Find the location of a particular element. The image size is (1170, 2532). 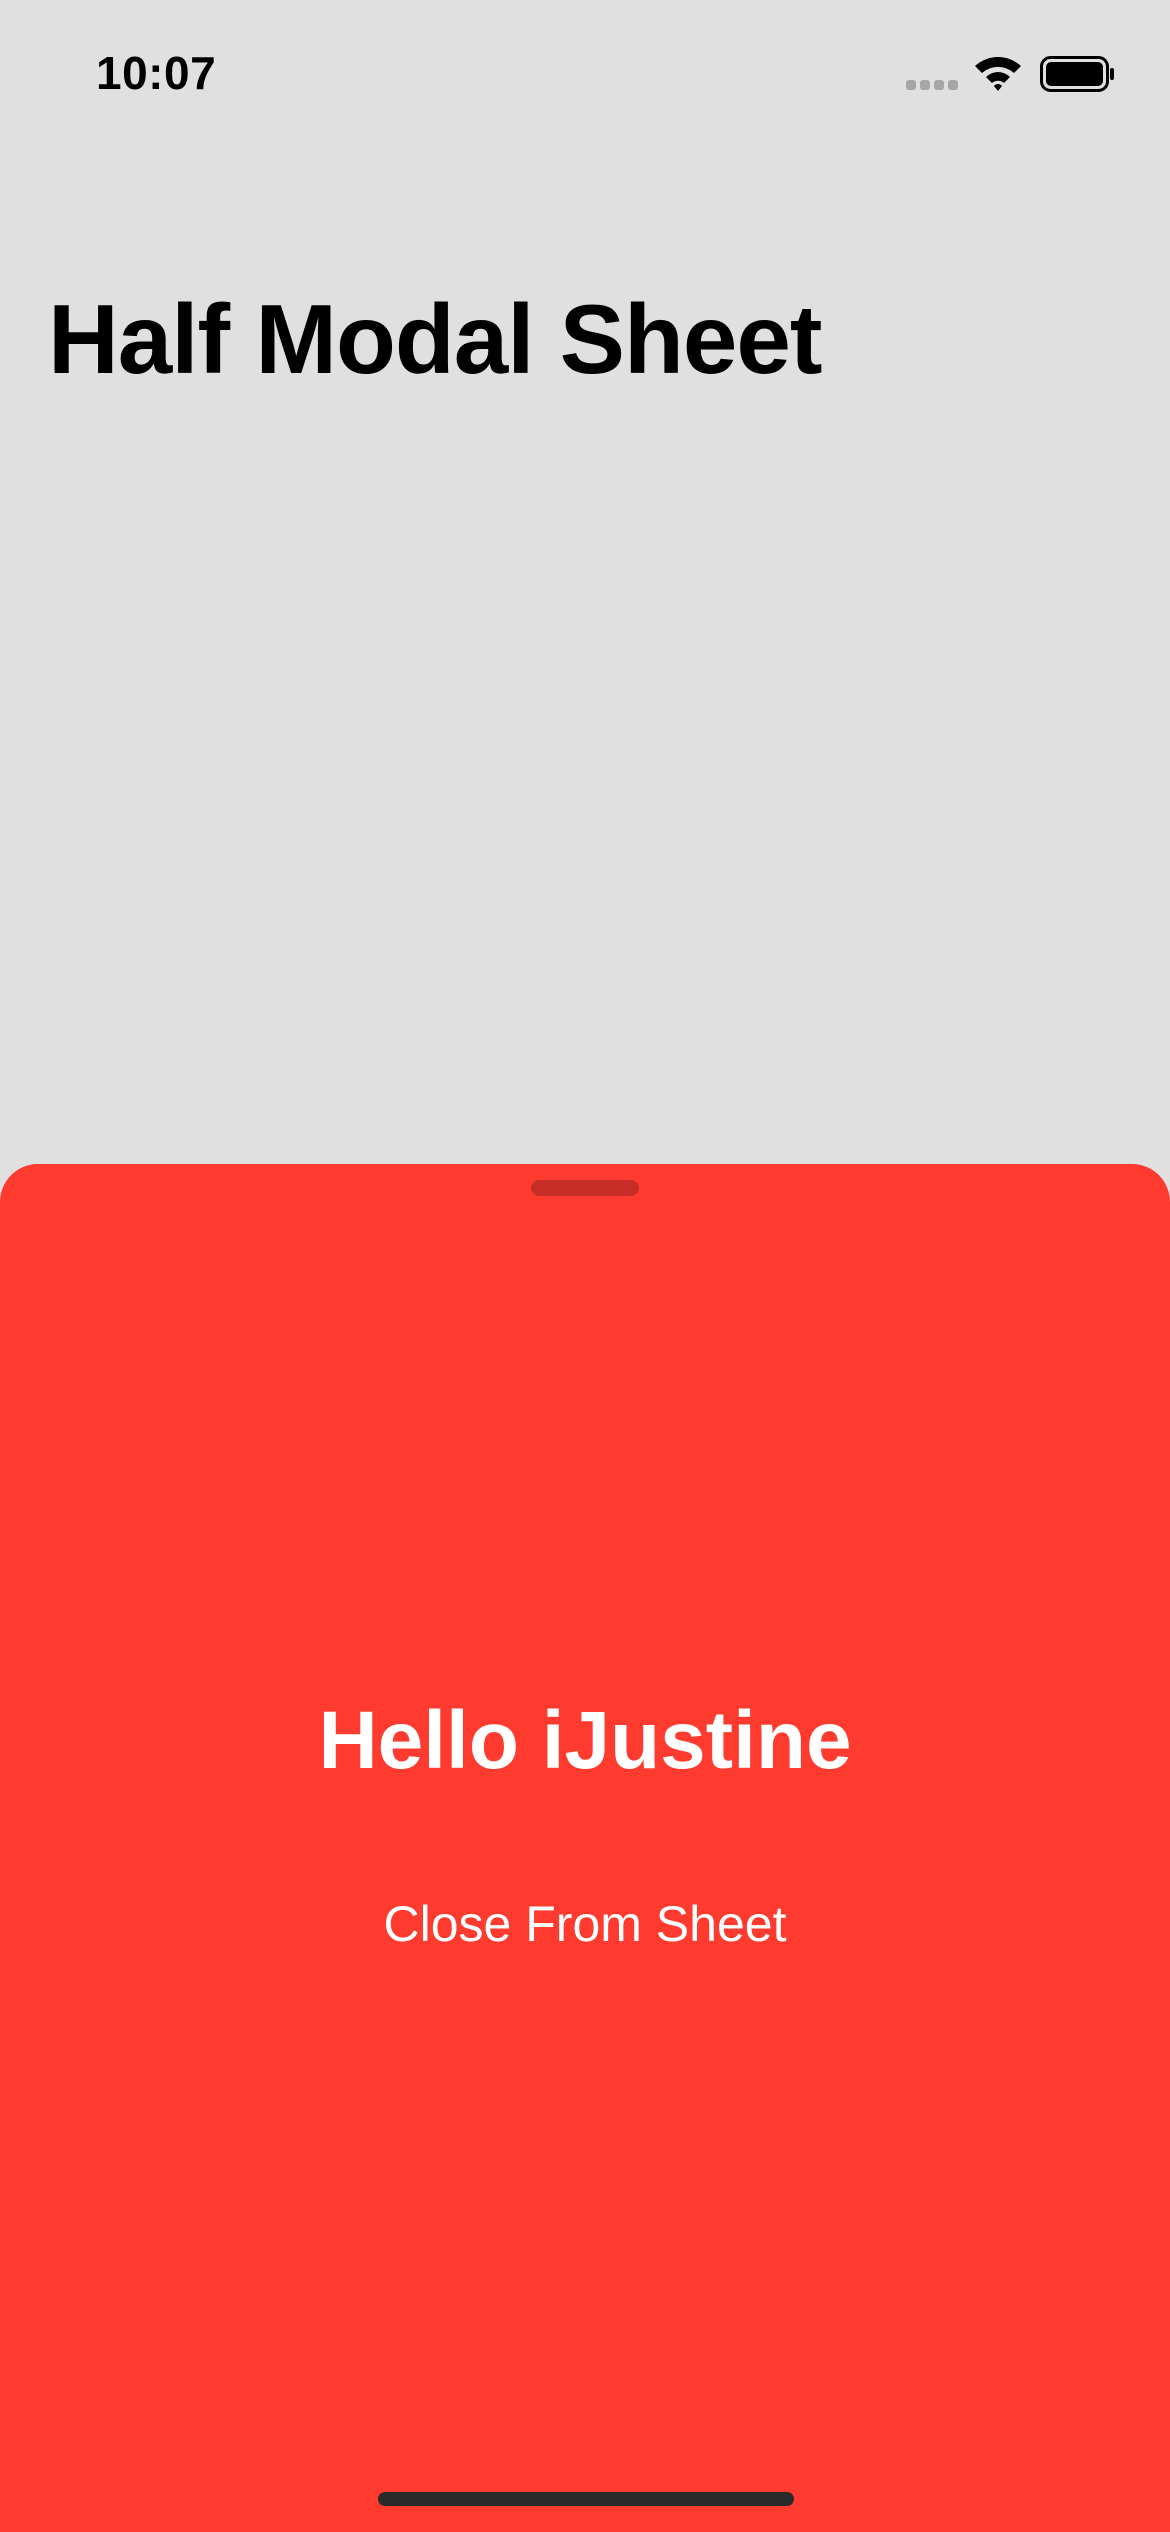

signal-icon is located at coordinates (933, 86).